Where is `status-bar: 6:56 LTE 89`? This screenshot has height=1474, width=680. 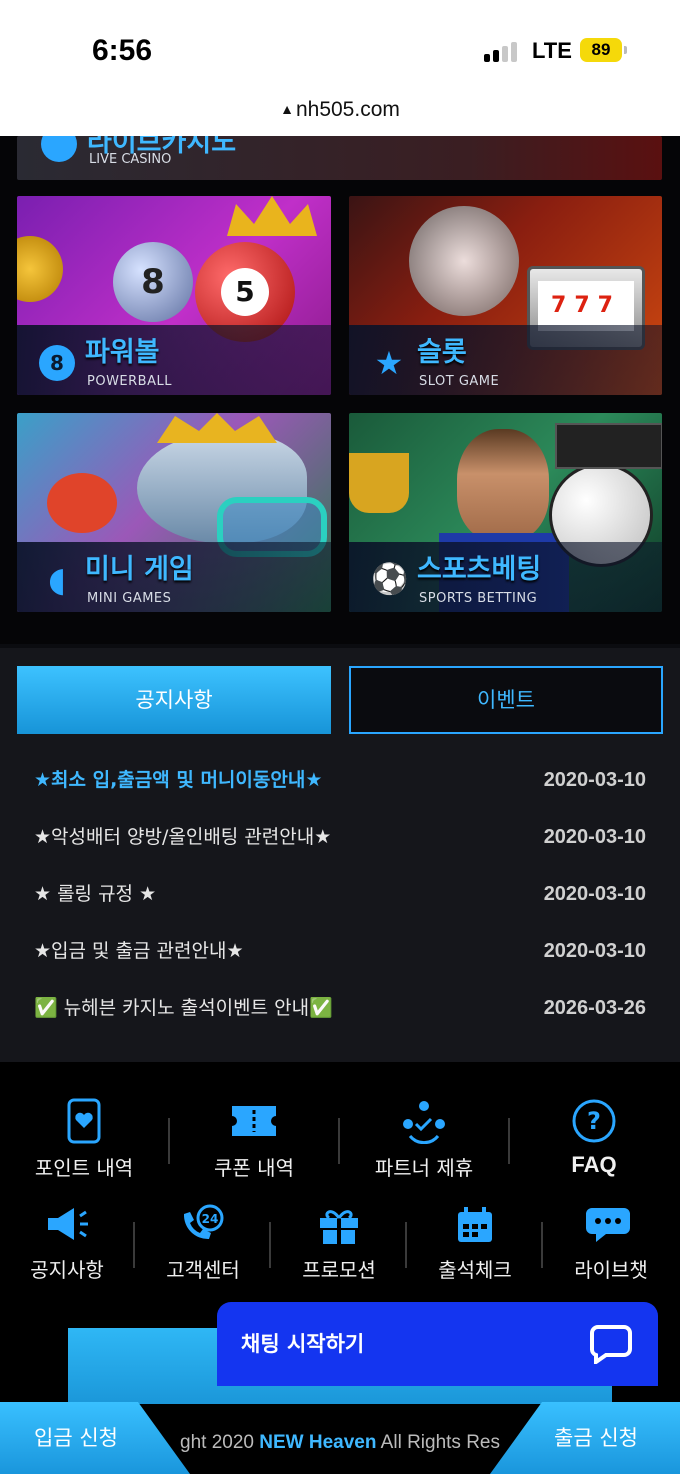 status-bar: 6:56 LTE 89 is located at coordinates (340, 49).